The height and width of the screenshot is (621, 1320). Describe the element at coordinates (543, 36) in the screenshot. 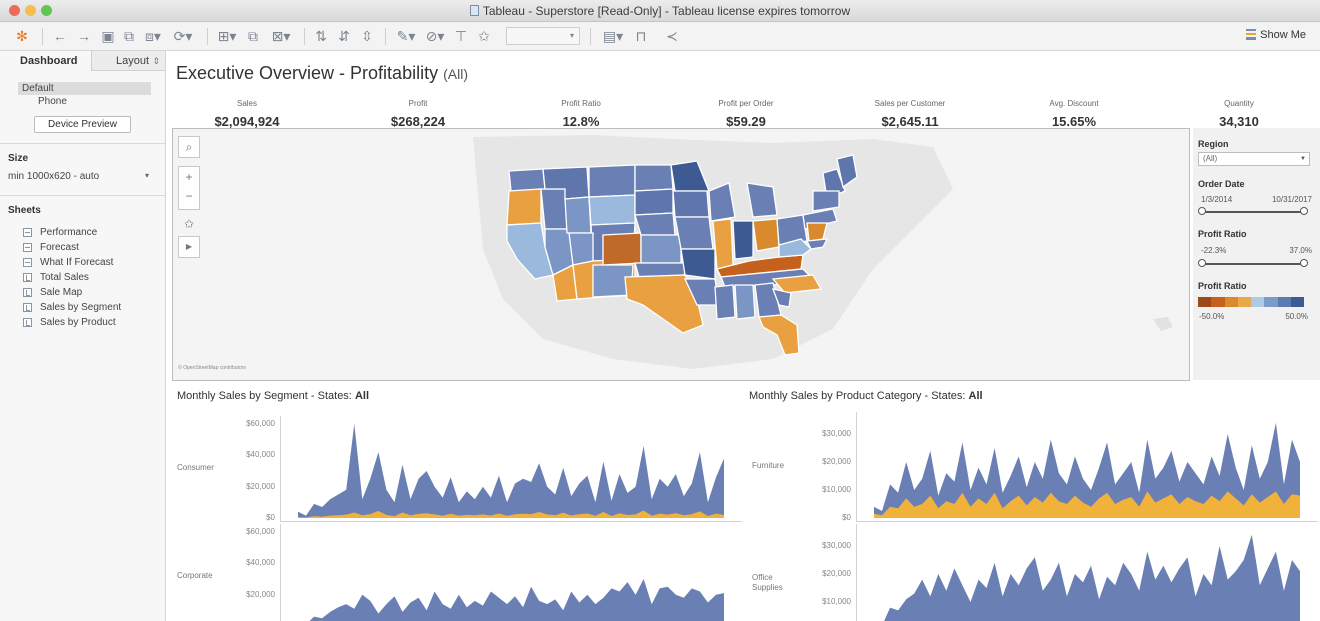

I see `fit-dropdown: ▾` at that location.